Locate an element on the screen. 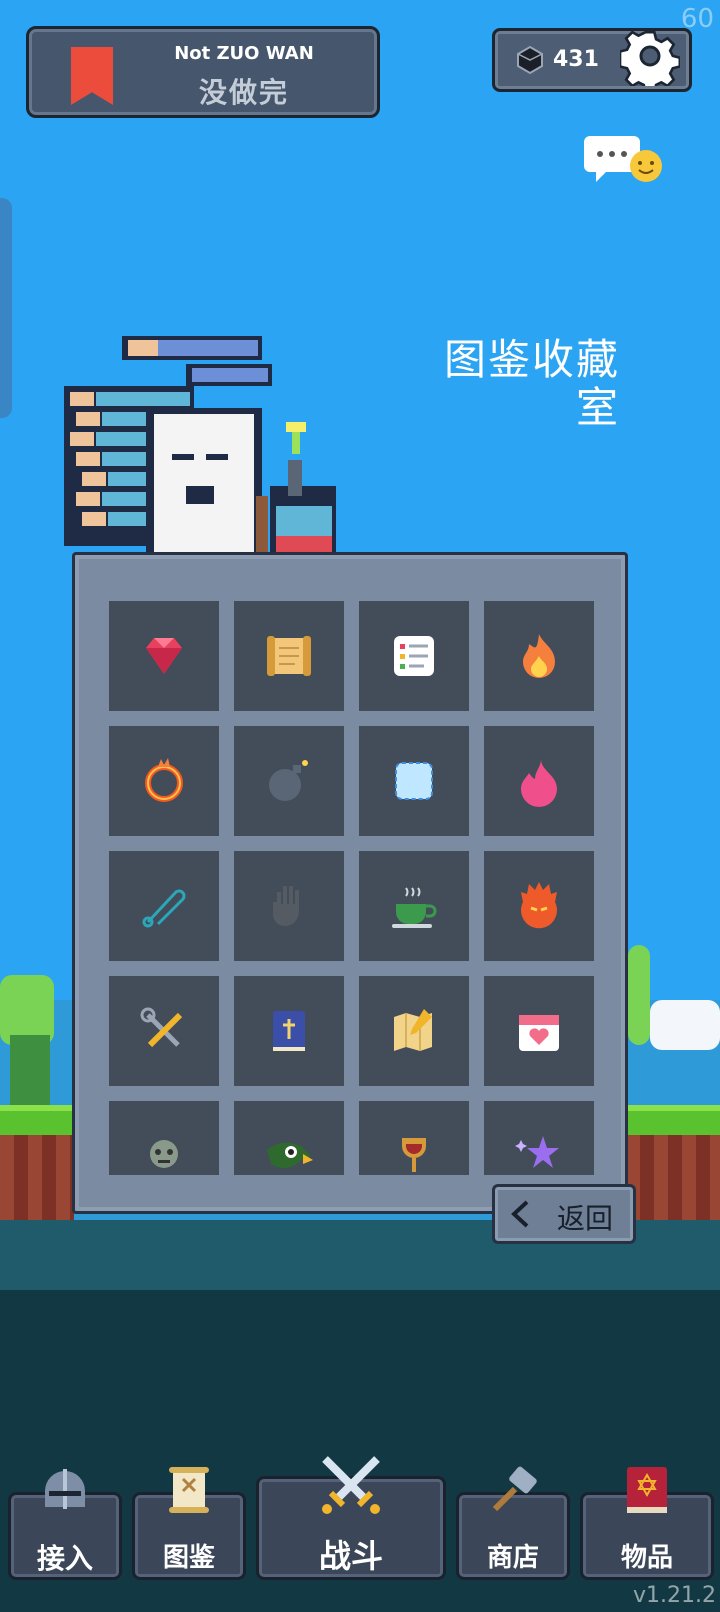  fire-icon is located at coordinates (539, 656).